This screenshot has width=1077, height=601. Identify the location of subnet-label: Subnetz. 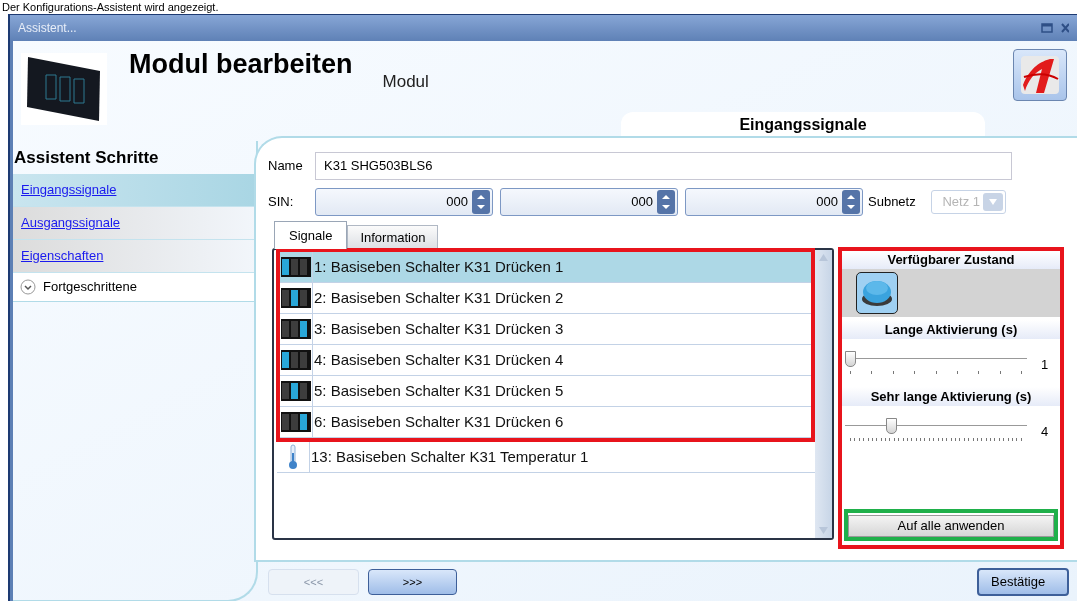
(892, 202).